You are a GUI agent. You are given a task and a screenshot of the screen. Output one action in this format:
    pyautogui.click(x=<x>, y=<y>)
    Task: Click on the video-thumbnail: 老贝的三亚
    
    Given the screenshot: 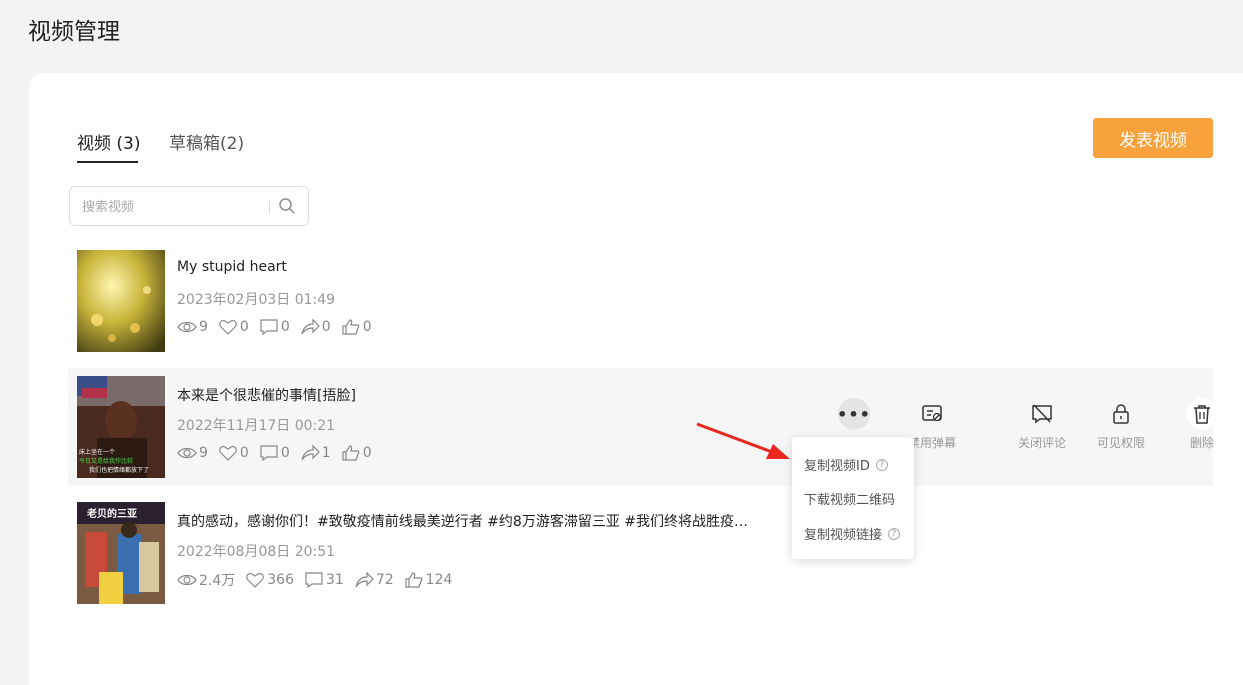 What is the action you would take?
    pyautogui.click(x=121, y=553)
    